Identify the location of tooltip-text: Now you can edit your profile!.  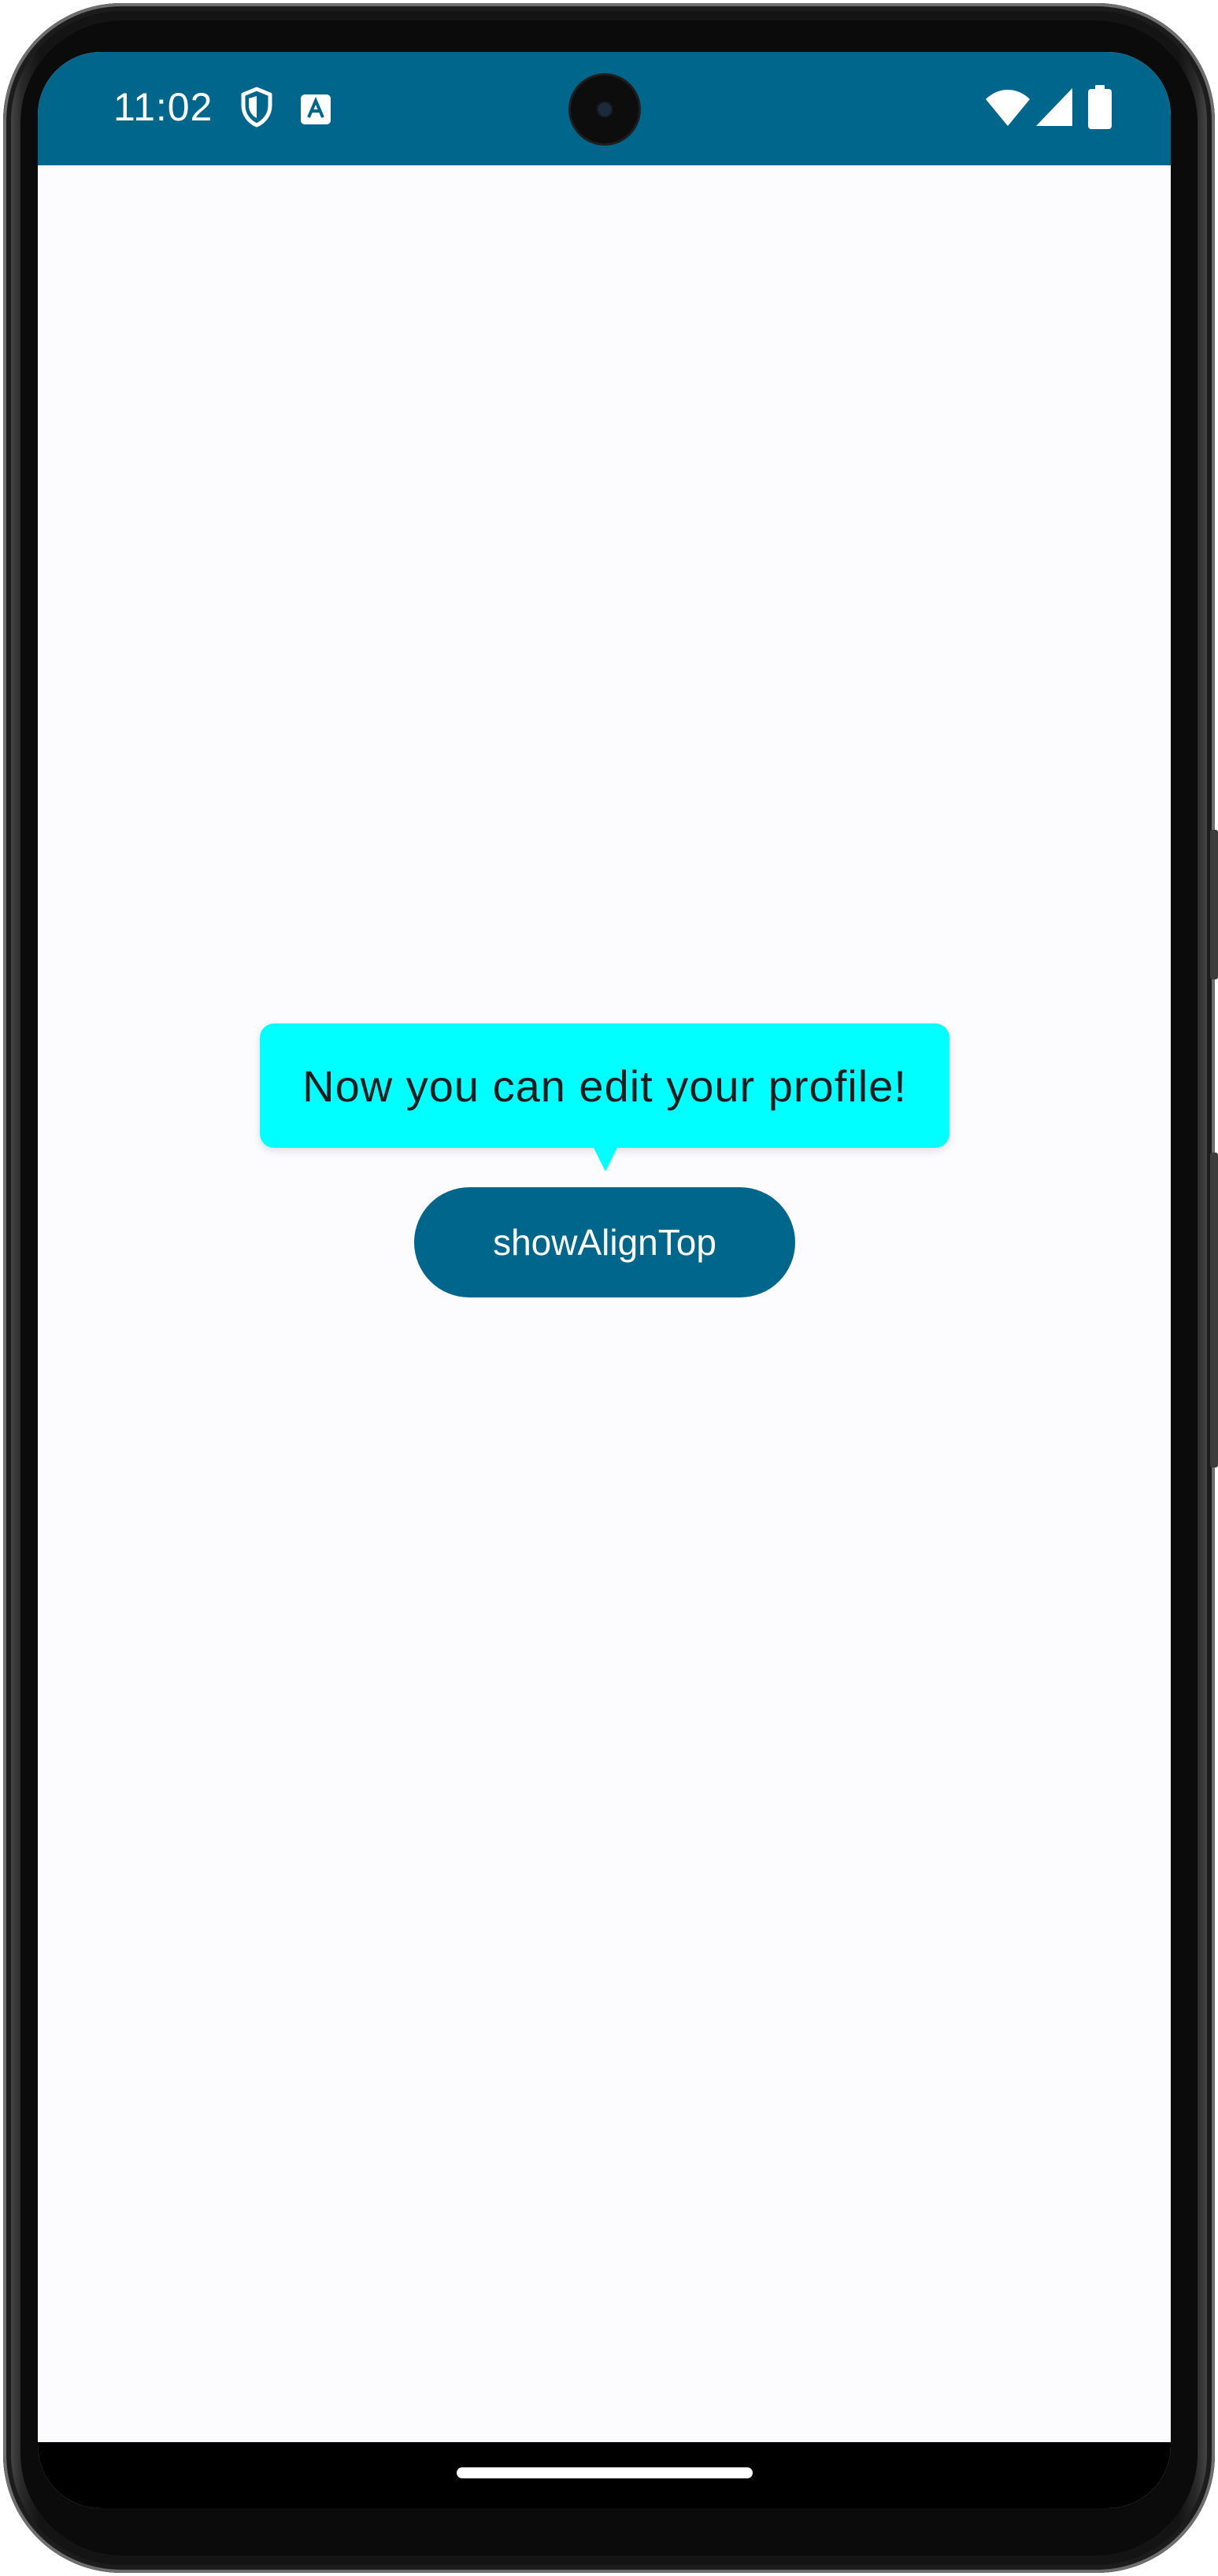
(604, 1085).